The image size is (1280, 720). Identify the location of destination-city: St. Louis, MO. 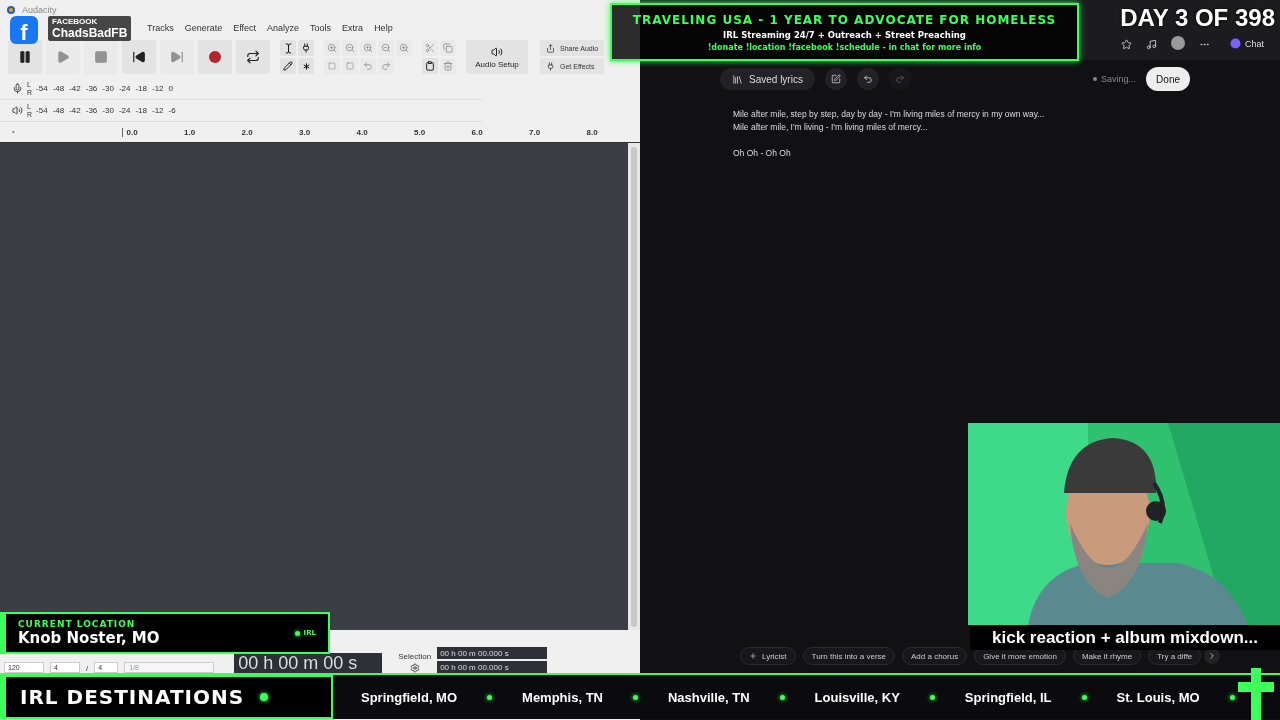
(1158, 697).